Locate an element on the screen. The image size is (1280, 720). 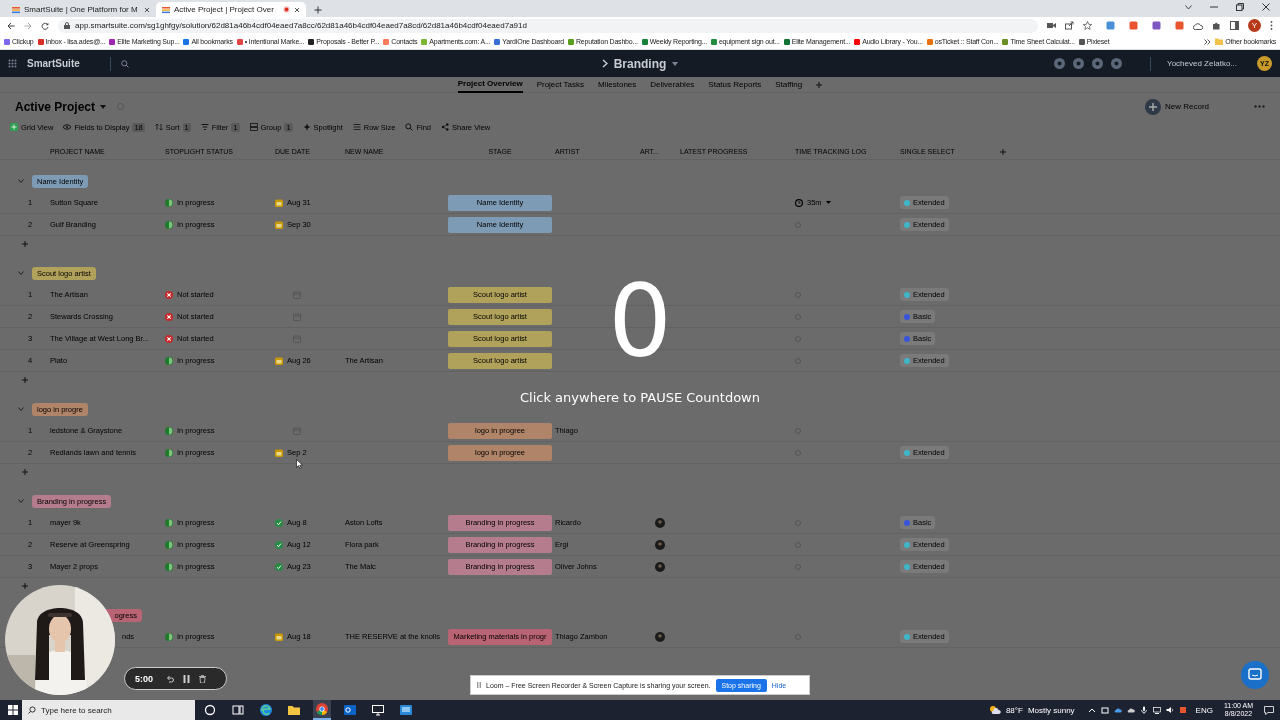
app-logo: SmartSuite is located at coordinates (53, 63).